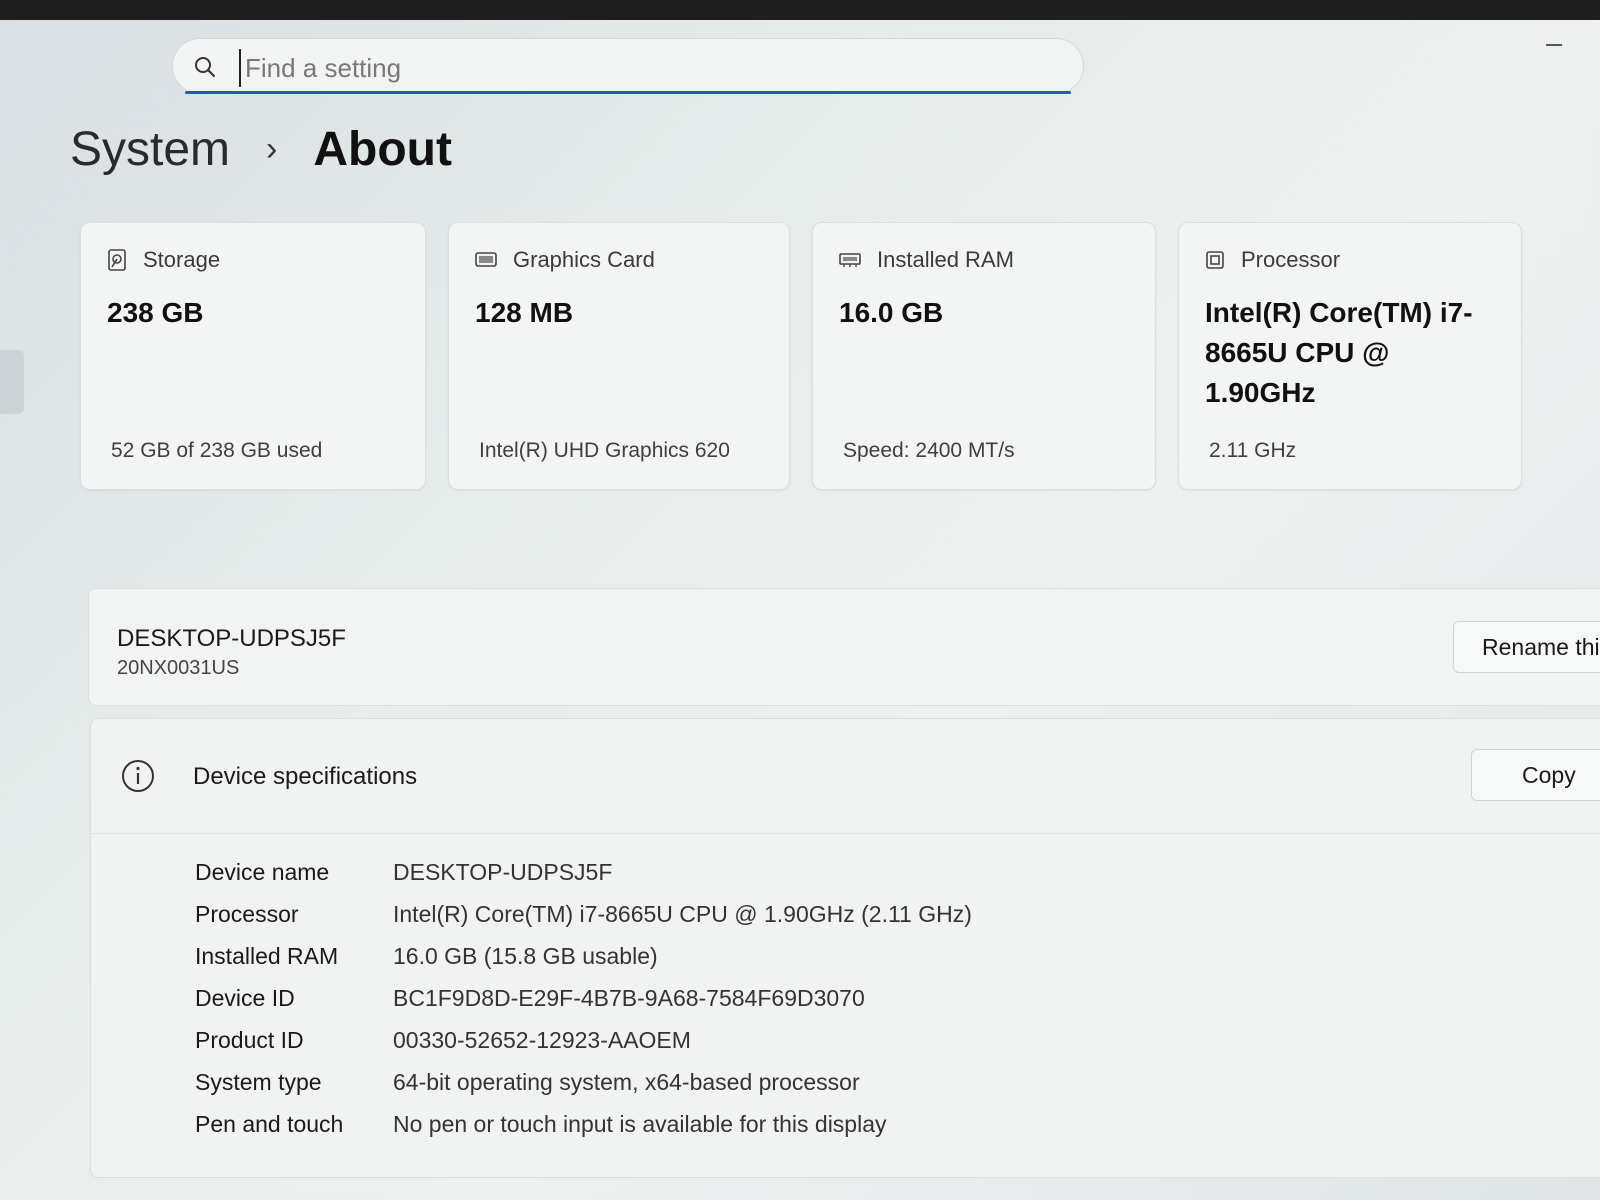  Describe the element at coordinates (525, 955) in the screenshot. I see `spec-value: 16.0 GB (15.8 GB usable)` at that location.